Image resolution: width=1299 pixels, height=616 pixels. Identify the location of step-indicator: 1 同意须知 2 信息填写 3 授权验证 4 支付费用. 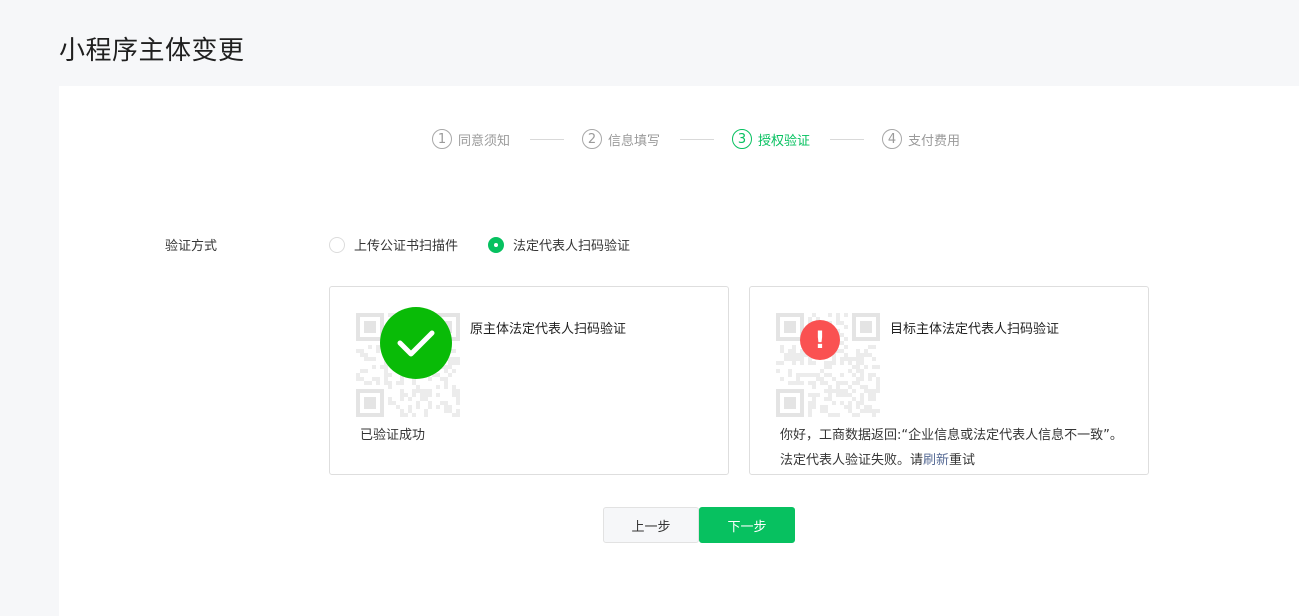
(696, 139).